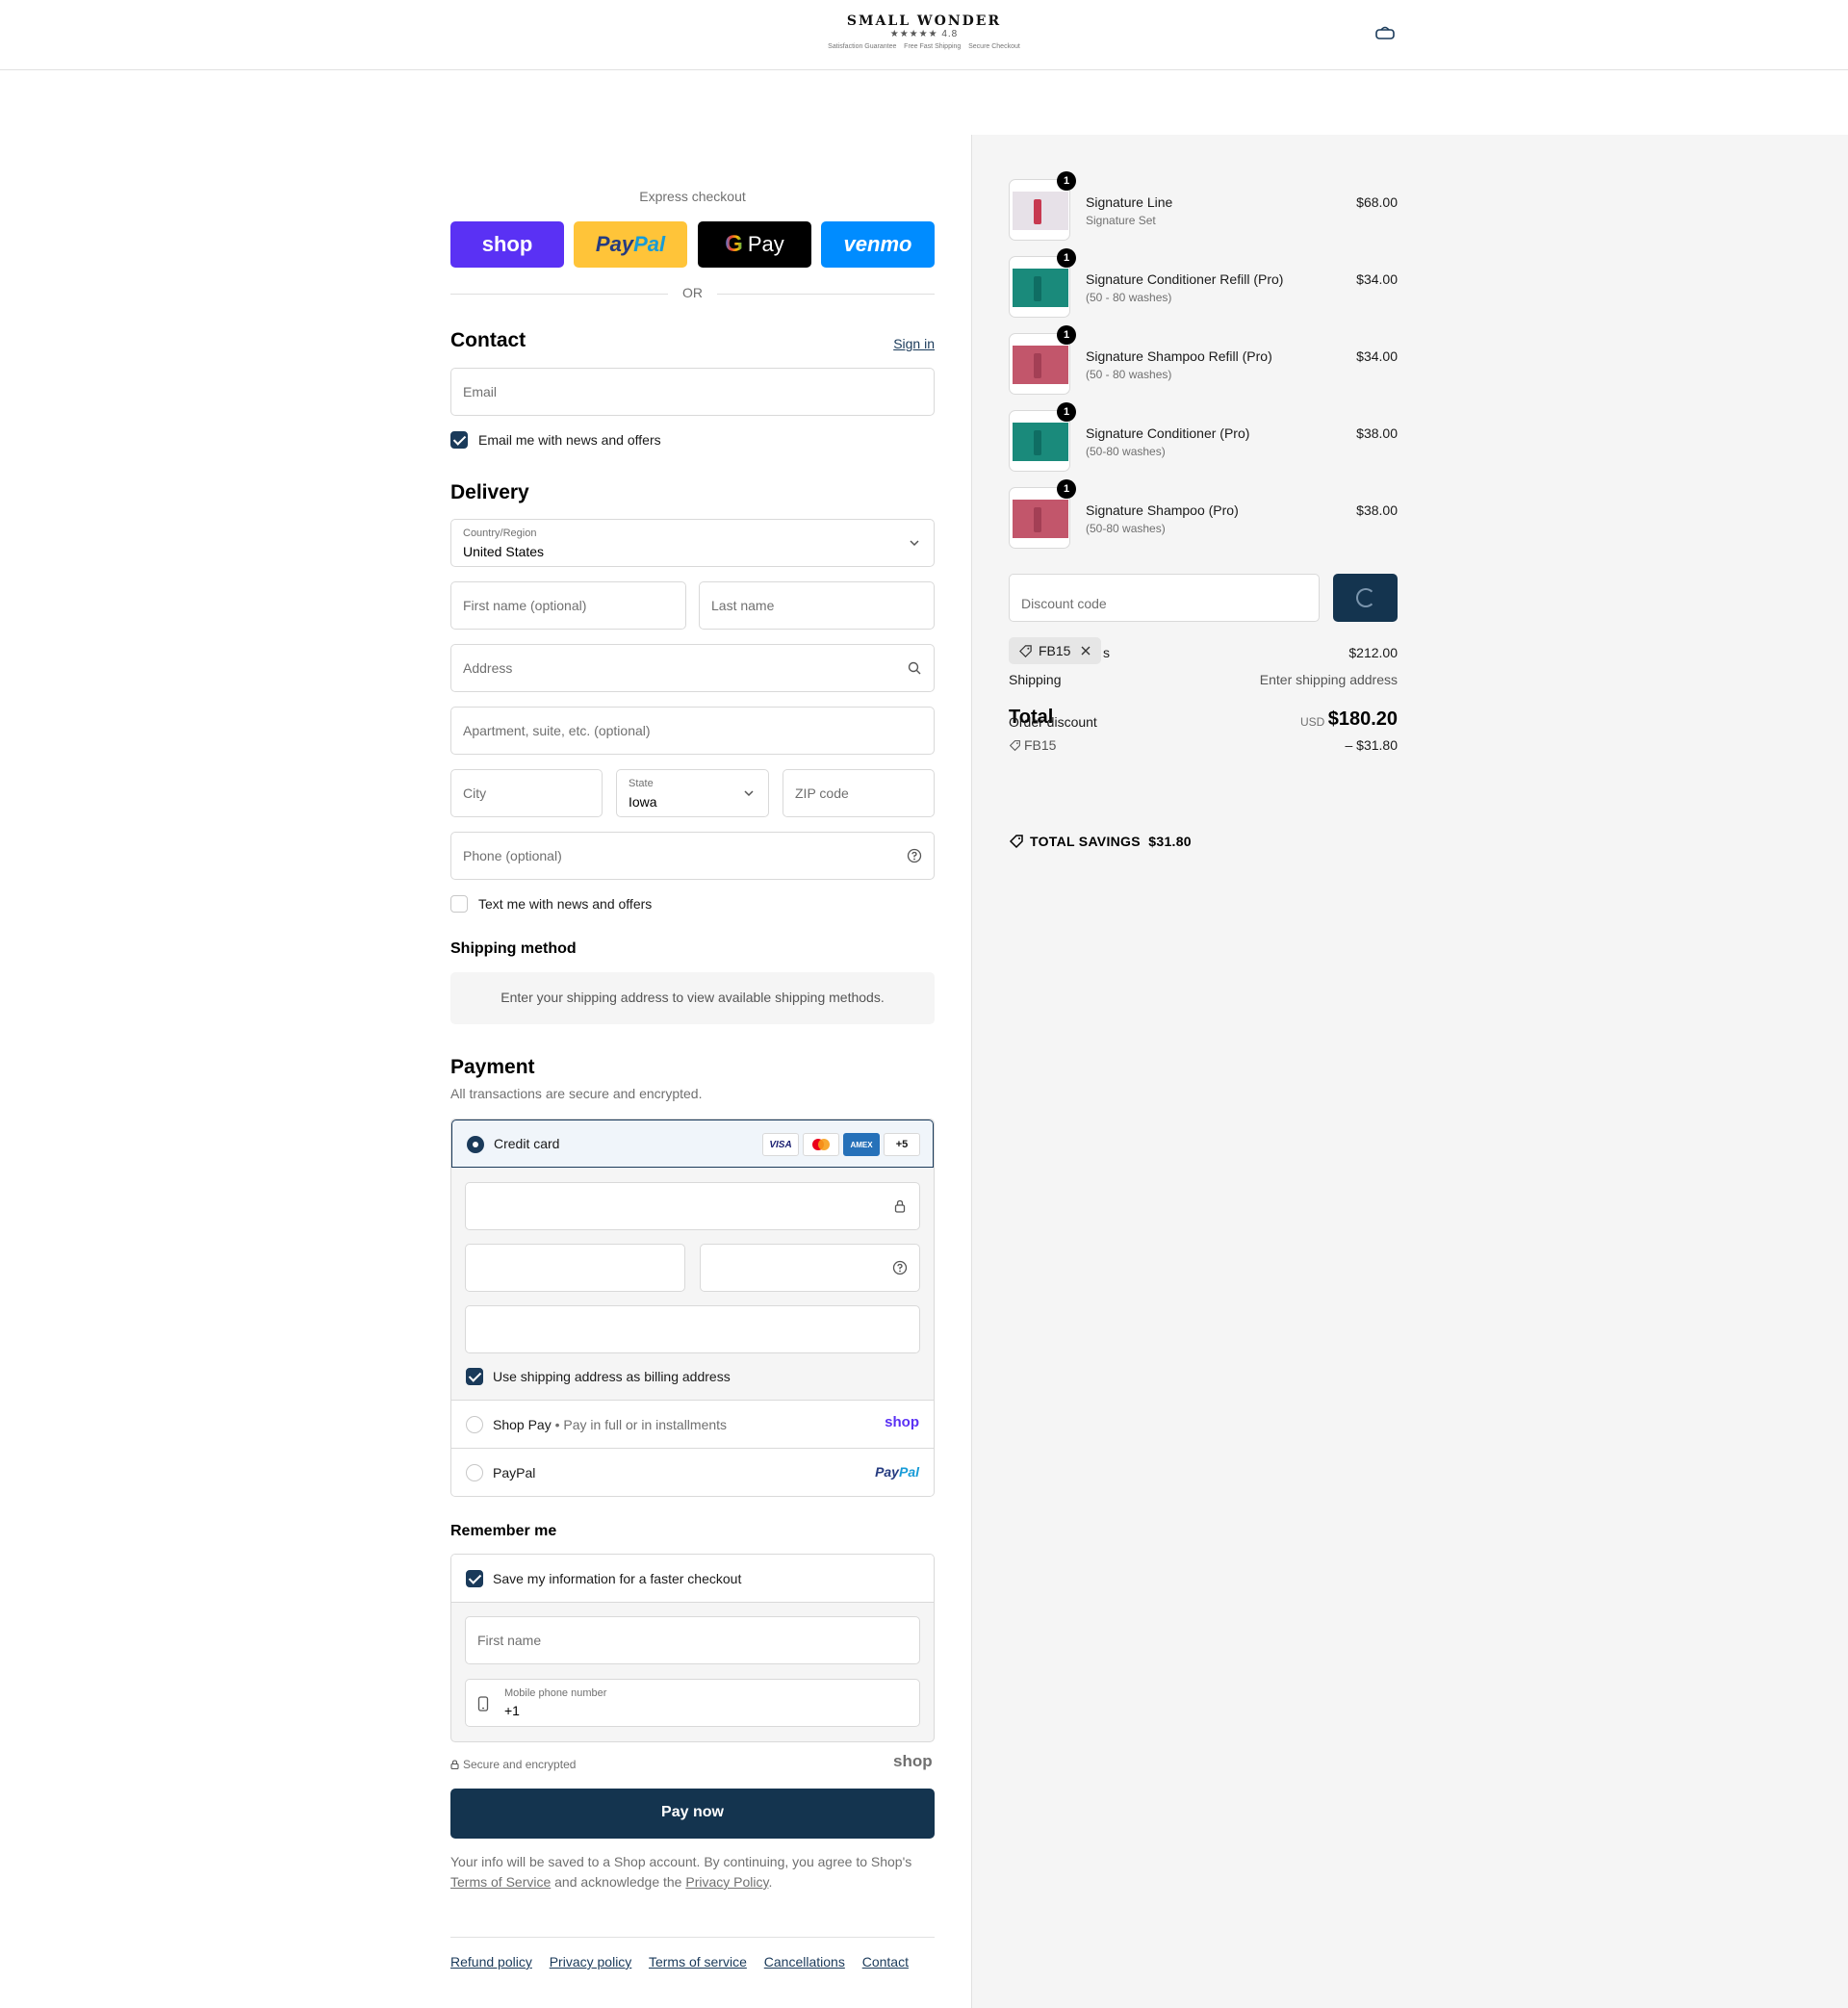 The image size is (1848, 2008). I want to click on legal-text-2: and acknowledge the, so click(618, 1882).